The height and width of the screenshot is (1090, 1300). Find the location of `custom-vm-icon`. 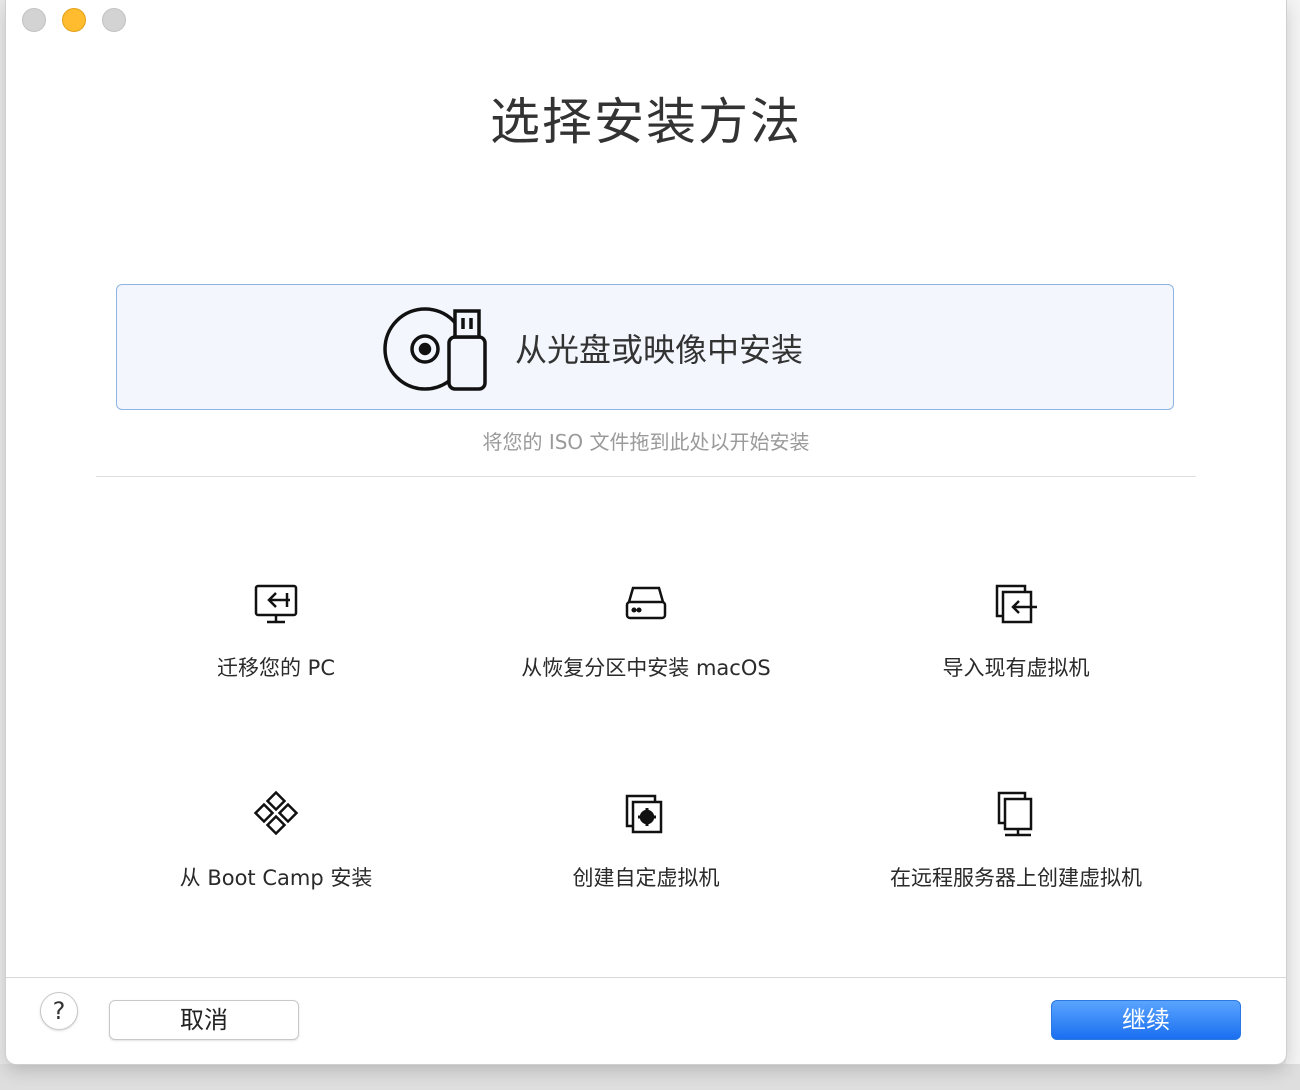

custom-vm-icon is located at coordinates (644, 814).